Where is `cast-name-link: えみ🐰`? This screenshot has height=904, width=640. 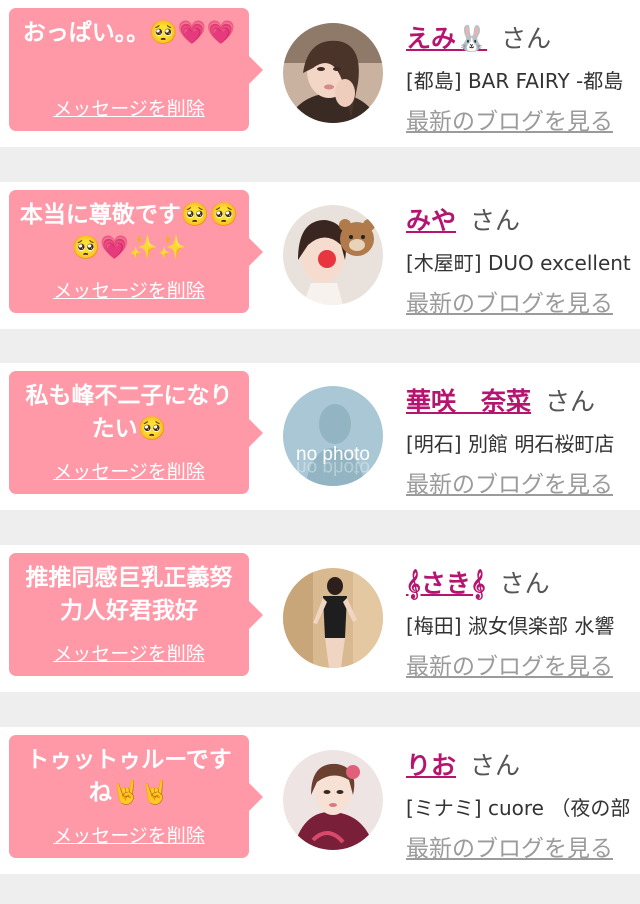
cast-name-link: えみ🐰 is located at coordinates (446, 38).